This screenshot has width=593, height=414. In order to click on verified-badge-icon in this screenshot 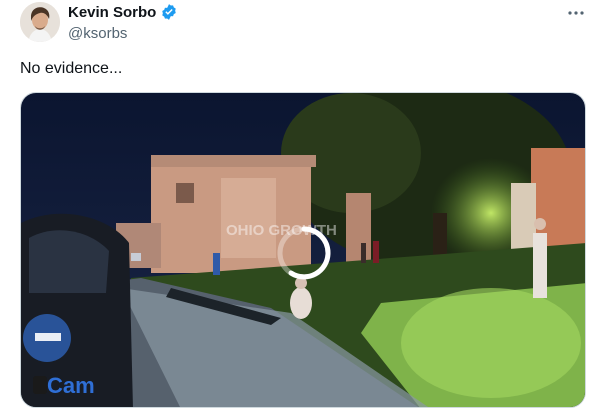, I will do `click(169, 12)`.